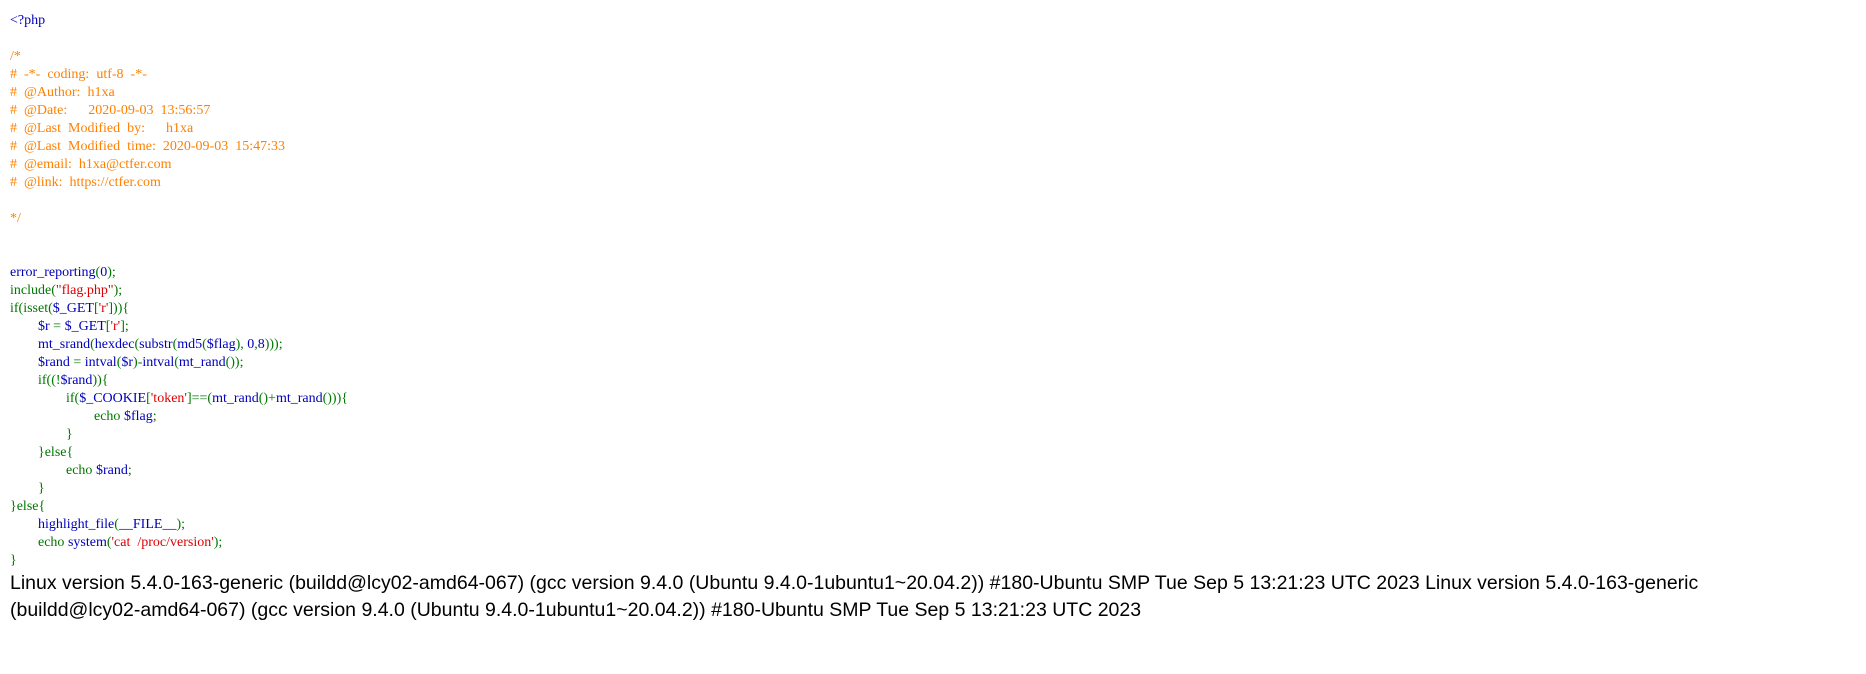 The image size is (1866, 674). I want to click on code-line: if((!$rand)){, so click(179, 381).